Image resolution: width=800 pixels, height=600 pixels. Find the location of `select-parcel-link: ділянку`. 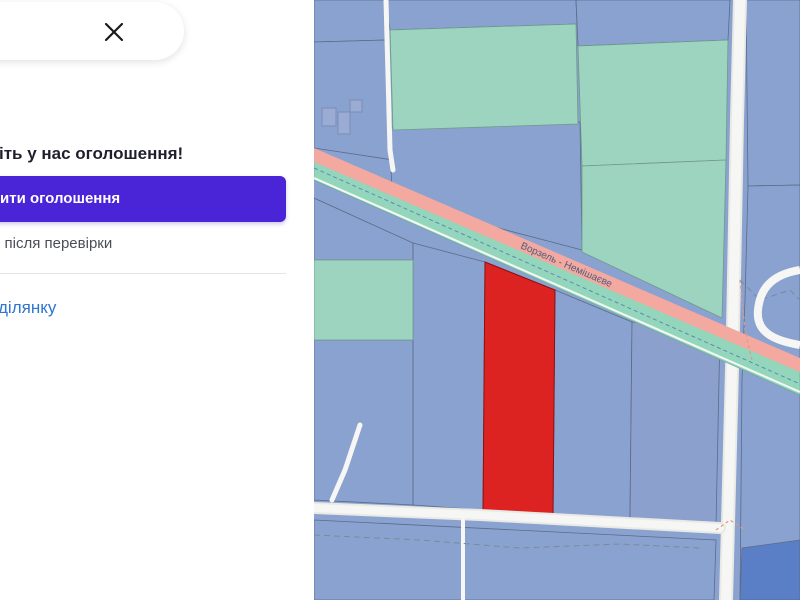

select-parcel-link: ділянку is located at coordinates (28, 308).